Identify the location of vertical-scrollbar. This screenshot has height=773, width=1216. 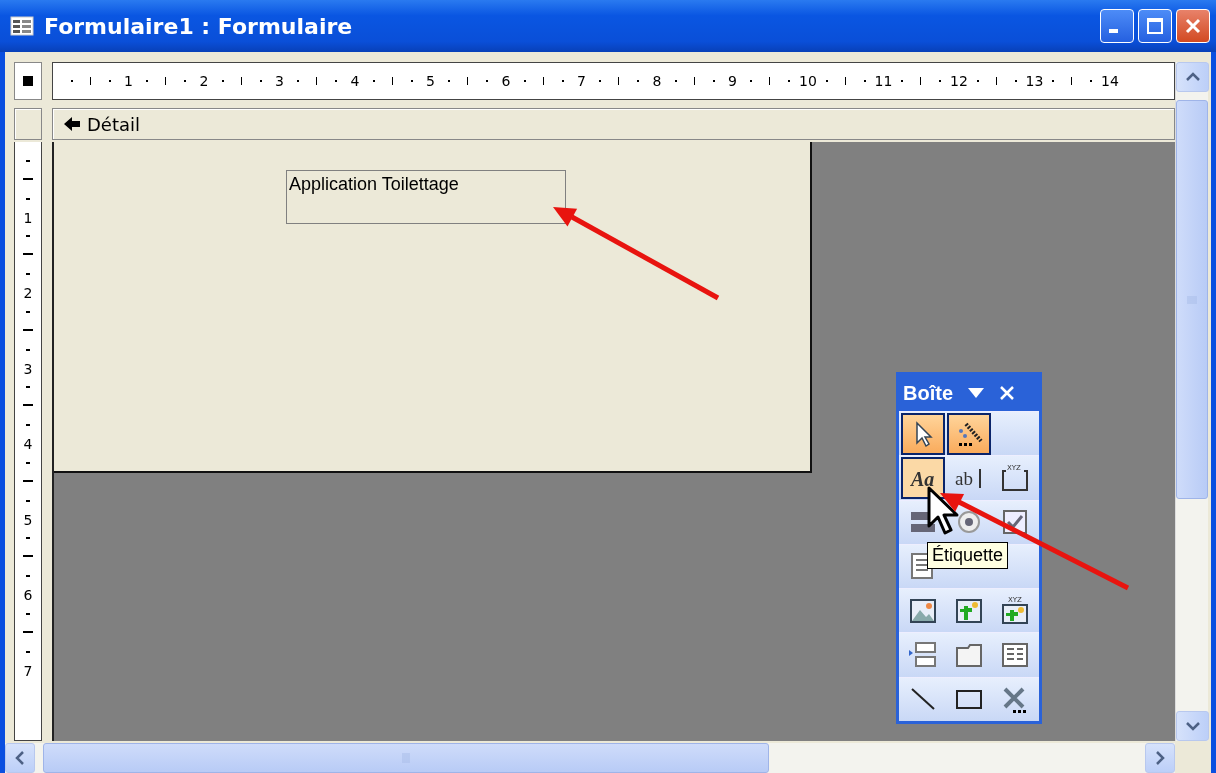
(1191, 401).